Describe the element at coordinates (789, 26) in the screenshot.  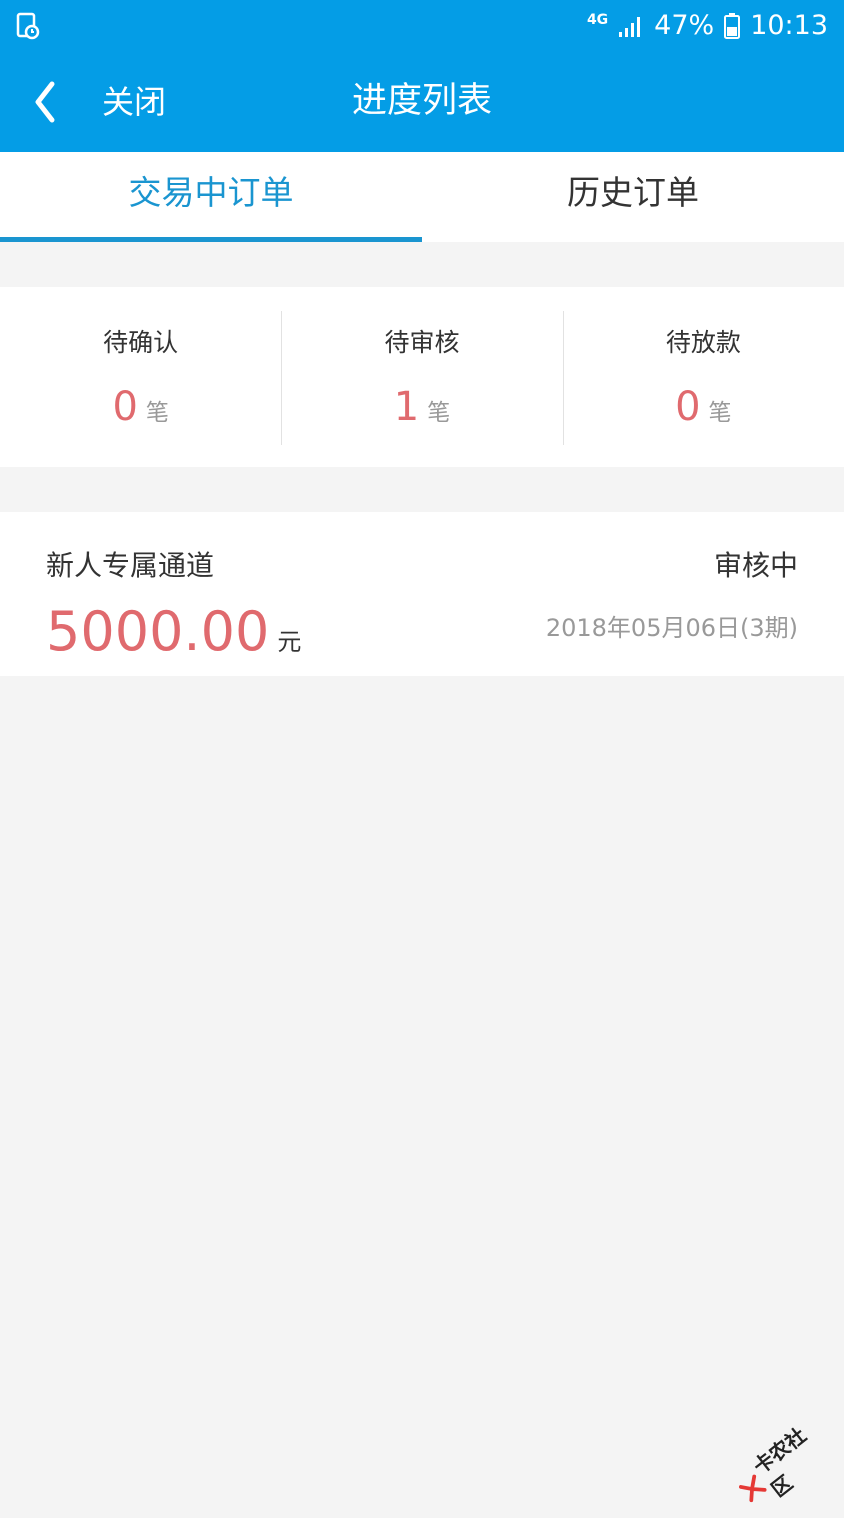
I see `clock: 10:13` at that location.